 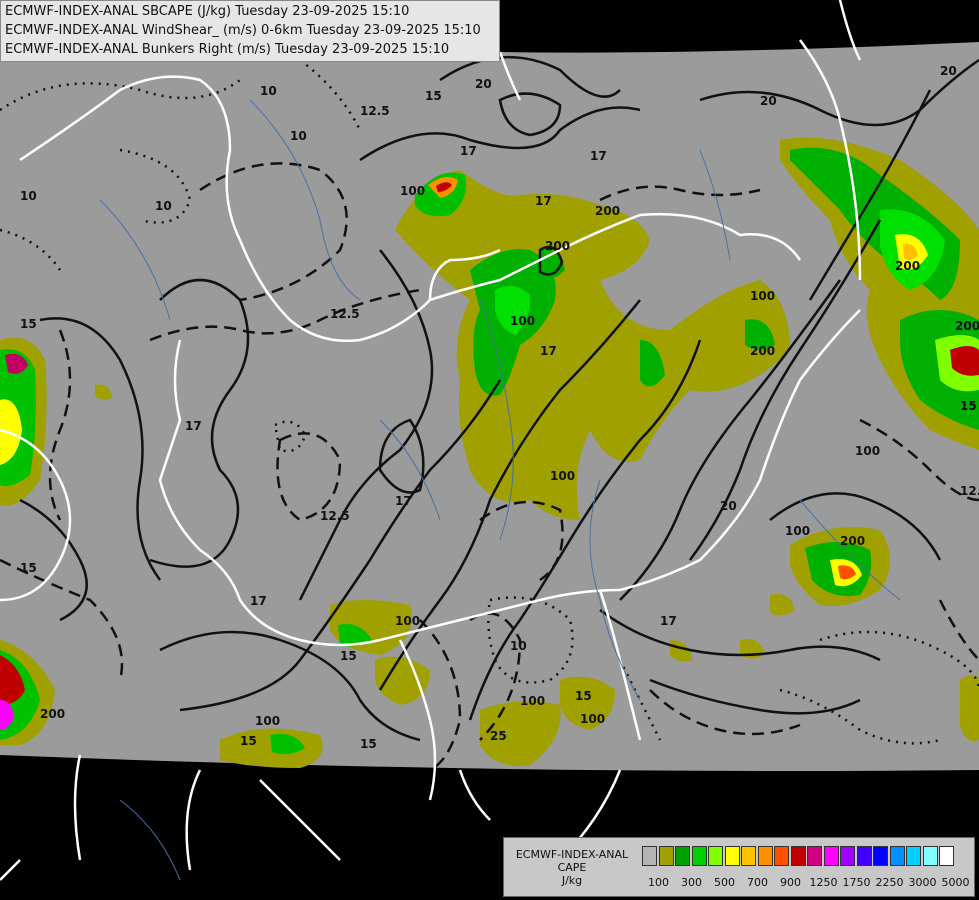 What do you see at coordinates (757, 882) in the screenshot?
I see `legend-tick-label: 700` at bounding box center [757, 882].